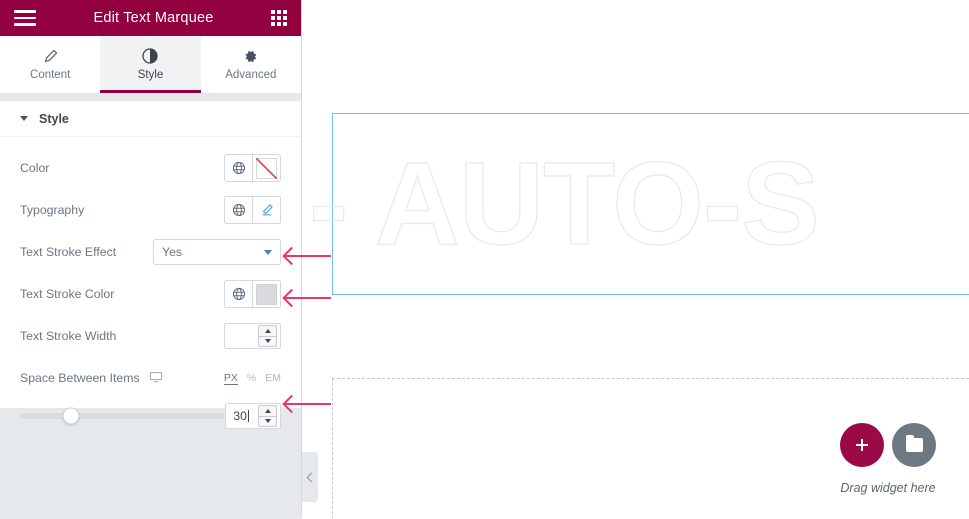  Describe the element at coordinates (217, 252) in the screenshot. I see `text-stroke-effect-select: Yes` at that location.